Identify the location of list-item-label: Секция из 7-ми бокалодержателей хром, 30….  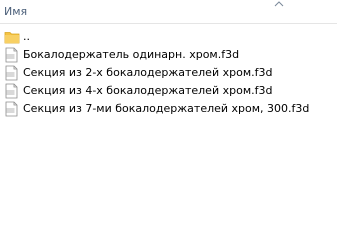
(166, 108).